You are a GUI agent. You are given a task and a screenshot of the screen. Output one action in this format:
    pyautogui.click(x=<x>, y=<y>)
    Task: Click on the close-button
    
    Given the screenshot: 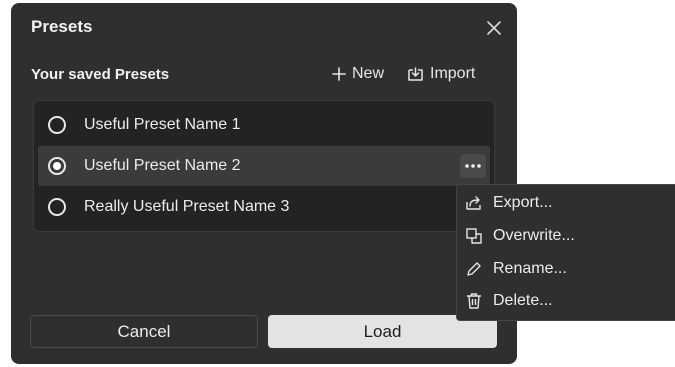 What is the action you would take?
    pyautogui.click(x=494, y=28)
    